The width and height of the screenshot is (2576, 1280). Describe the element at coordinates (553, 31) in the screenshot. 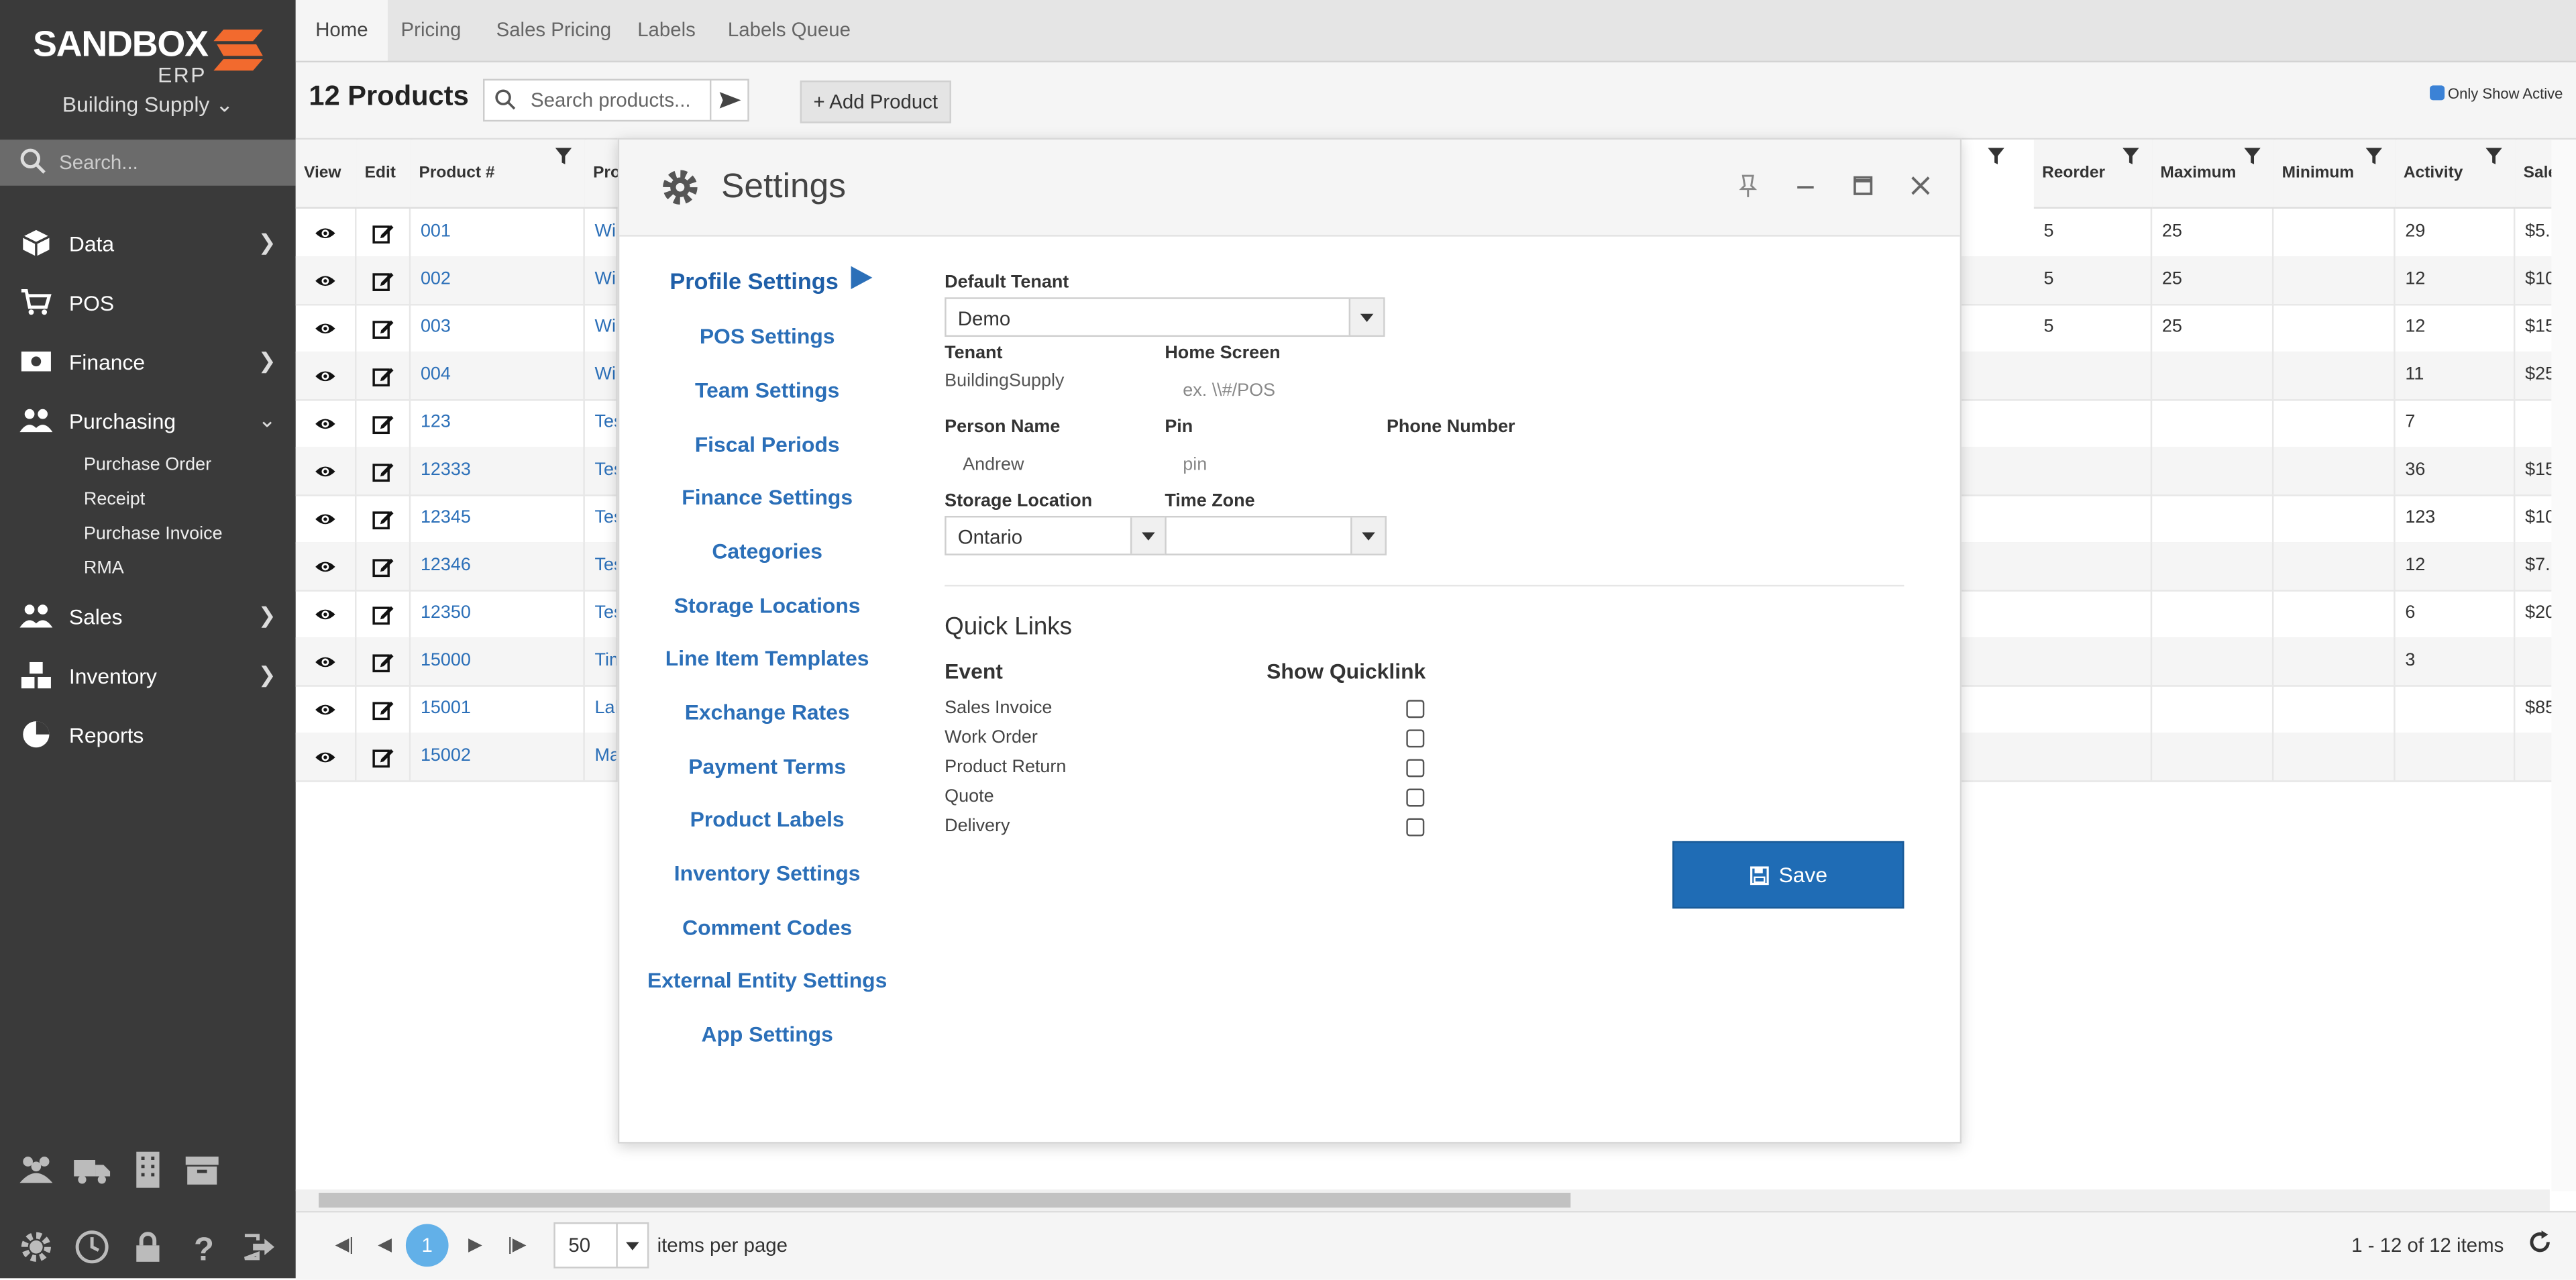

I see `tab-sales-pricing: Sales Pricing` at that location.